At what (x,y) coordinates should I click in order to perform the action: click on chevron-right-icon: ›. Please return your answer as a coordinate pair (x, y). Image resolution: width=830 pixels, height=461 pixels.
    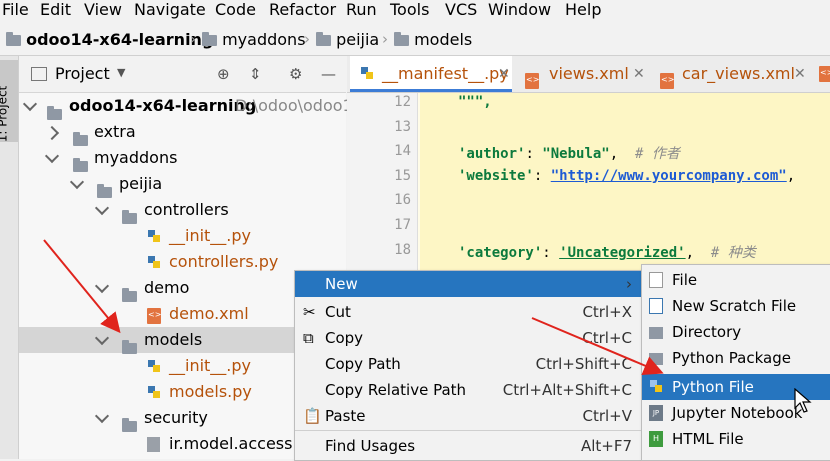
    Looking at the image, I should click on (385, 39).